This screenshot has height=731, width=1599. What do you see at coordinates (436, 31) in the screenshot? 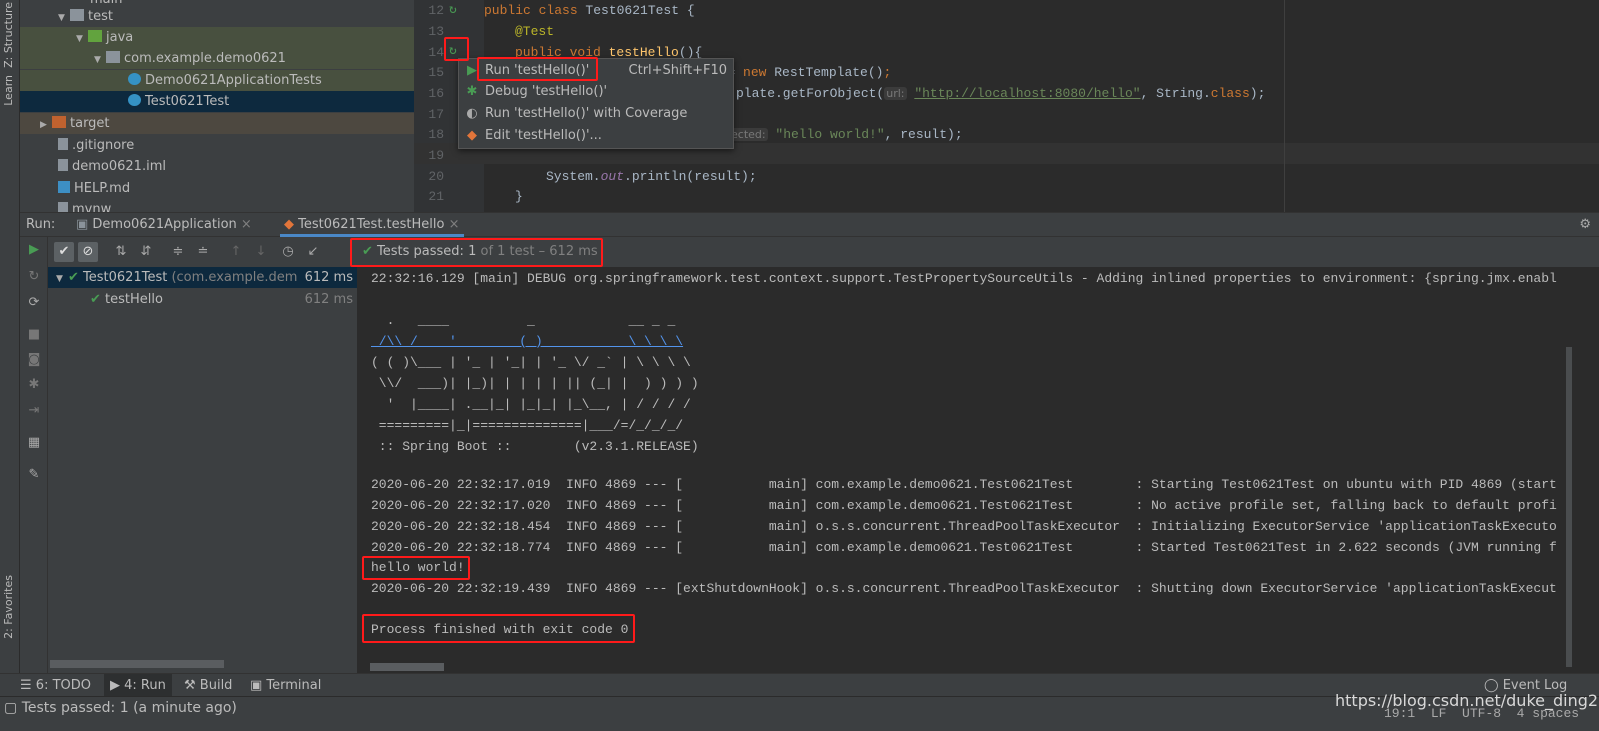
I see `line-number: 13` at bounding box center [436, 31].